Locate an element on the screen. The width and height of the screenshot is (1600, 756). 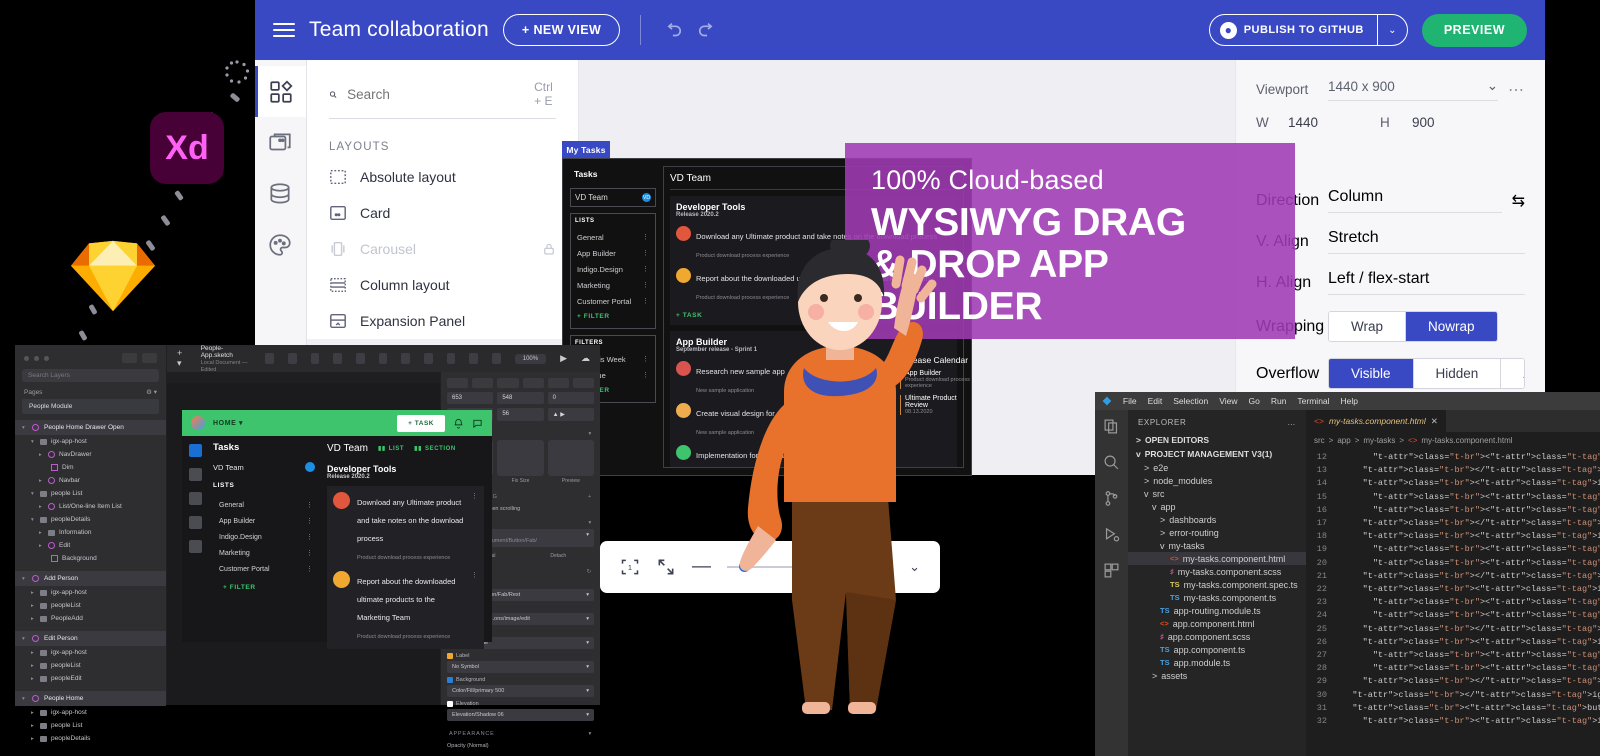
layer-row: ▸ List/One-line Item List is located at coordinates (90, 506).